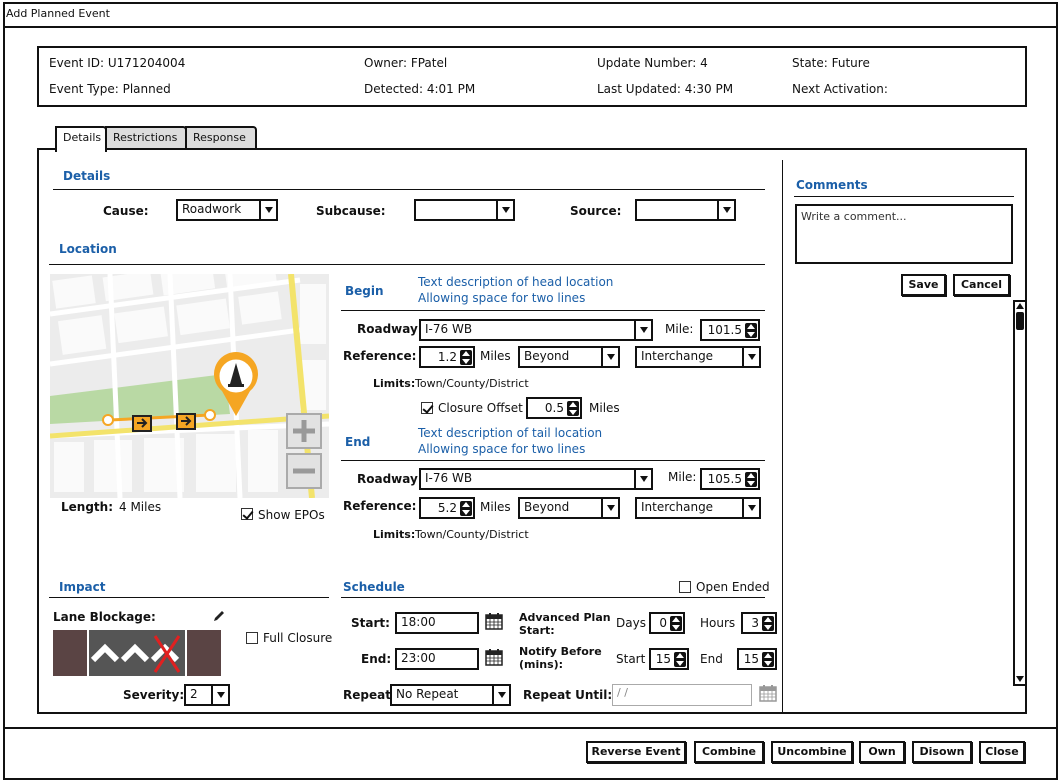 The image size is (1060, 783). Describe the element at coordinates (370, 623) in the screenshot. I see `start-label: Start:` at that location.